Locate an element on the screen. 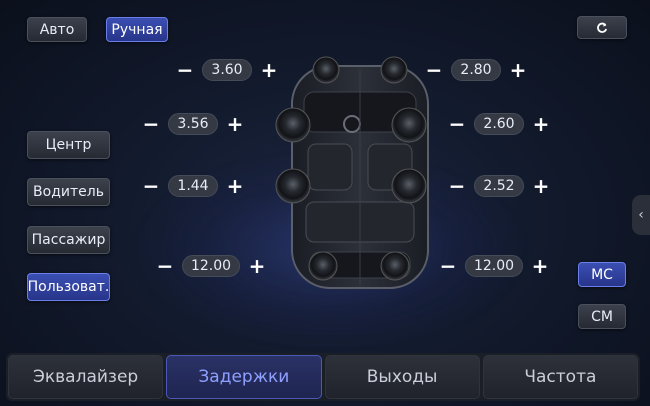  bottom-tab-bar: Эквалайзер Задержки Выходы Частота is located at coordinates (323, 377).